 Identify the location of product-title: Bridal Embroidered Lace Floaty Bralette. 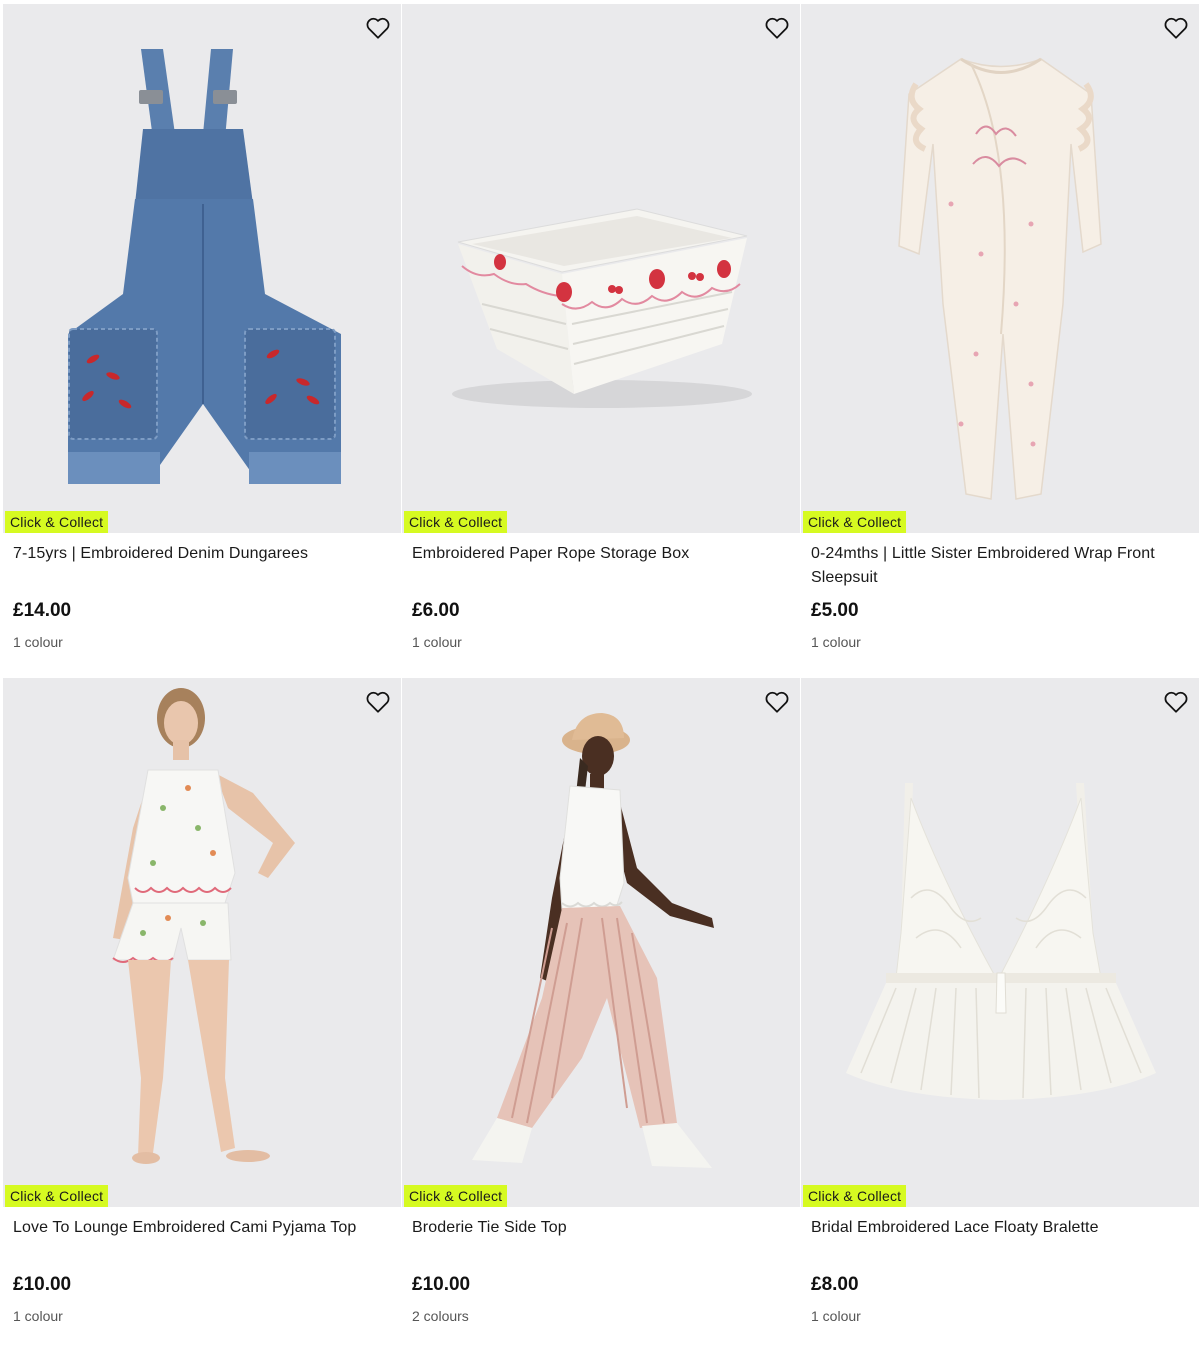
(1000, 1240).